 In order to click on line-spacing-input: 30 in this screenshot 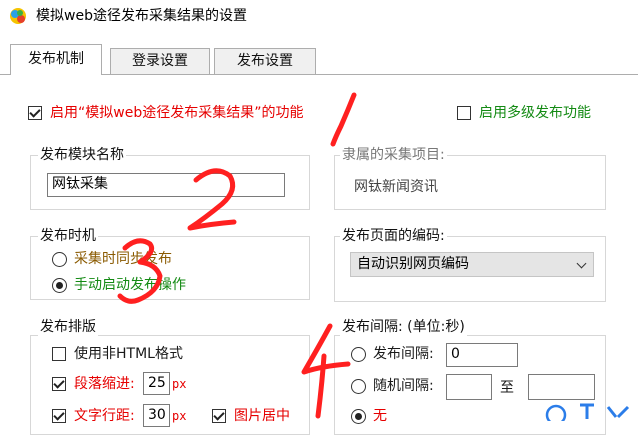, I will do `click(156, 415)`.